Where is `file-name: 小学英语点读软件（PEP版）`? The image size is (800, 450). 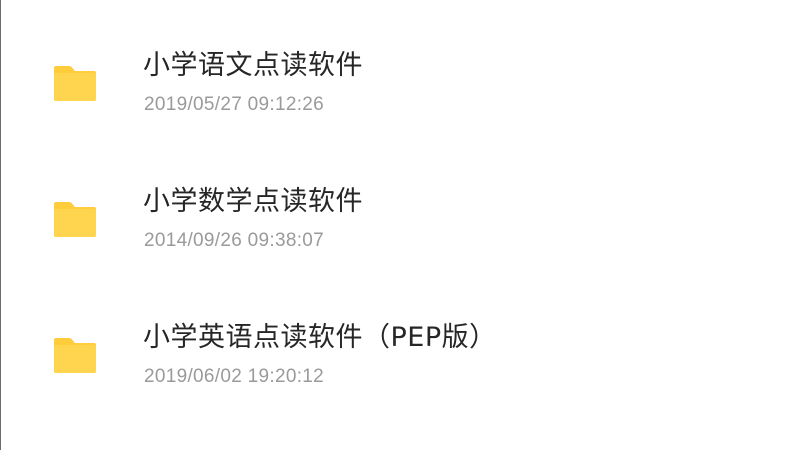 file-name: 小学英语点读软件（PEP版） is located at coordinates (320, 337).